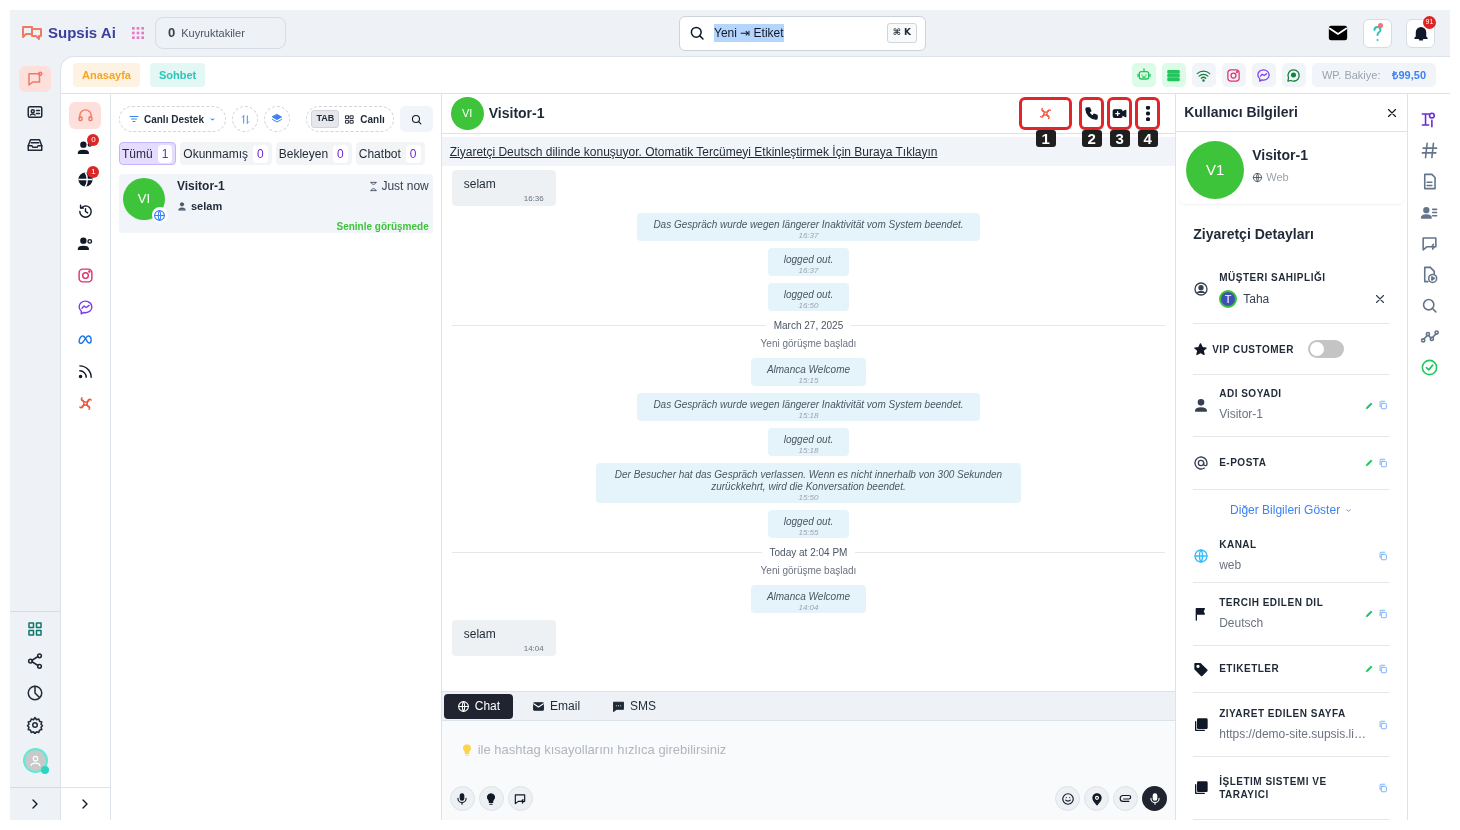 The height and width of the screenshot is (830, 1460). Describe the element at coordinates (1201, 349) in the screenshot. I see `star-icon` at that location.